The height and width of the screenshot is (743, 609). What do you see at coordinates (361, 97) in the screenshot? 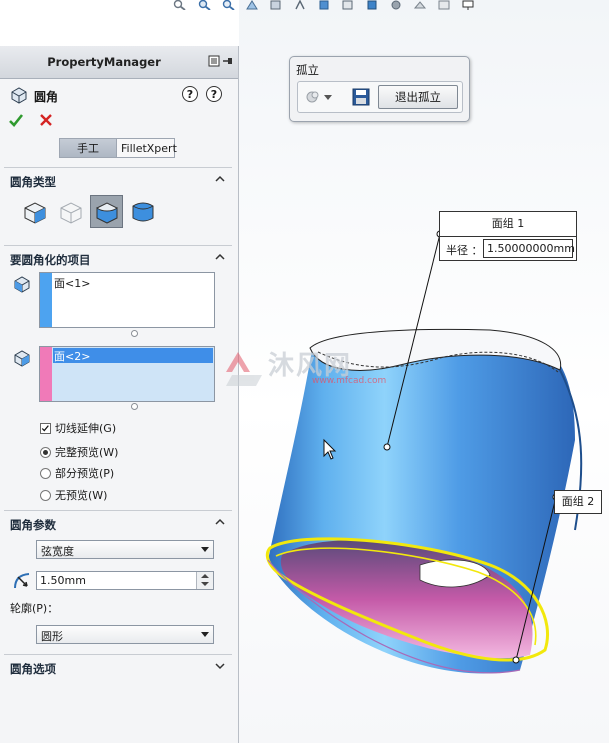
I see `save-icon` at bounding box center [361, 97].